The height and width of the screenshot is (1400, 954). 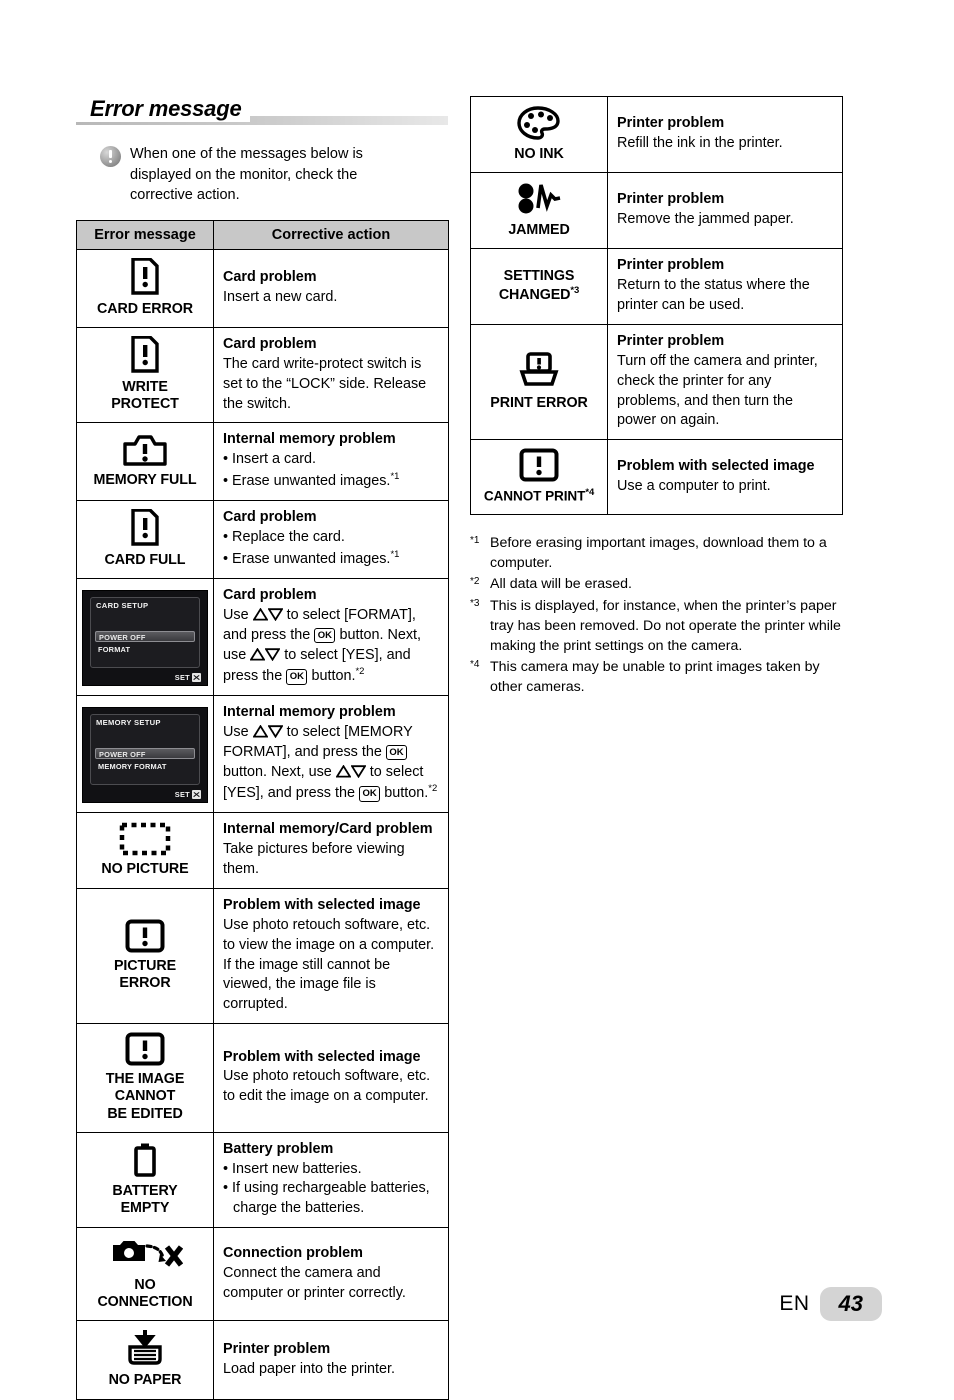 I want to click on write-protect-icon, so click(x=145, y=354).